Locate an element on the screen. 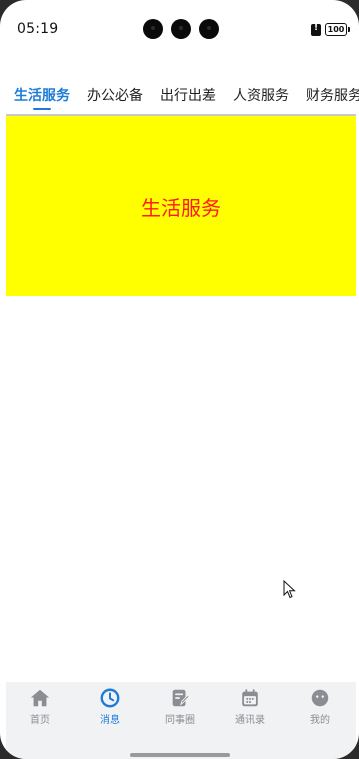 The image size is (359, 759). nav-item-moments: 同事圈 is located at coordinates (180, 706).